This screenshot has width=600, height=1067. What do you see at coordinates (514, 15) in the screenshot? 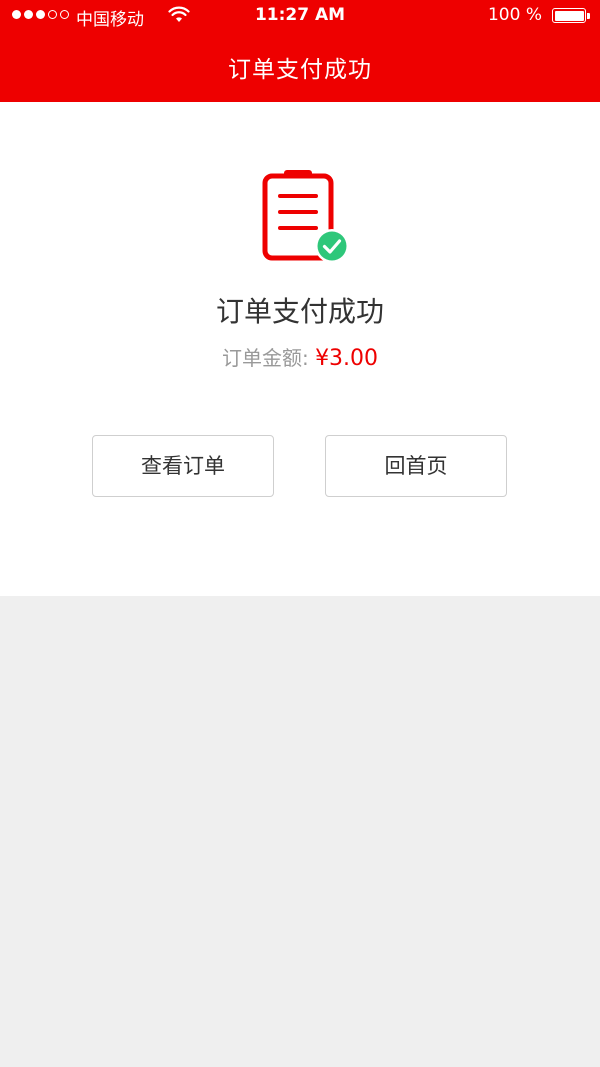
I see `battery-percentage: 100 %` at bounding box center [514, 15].